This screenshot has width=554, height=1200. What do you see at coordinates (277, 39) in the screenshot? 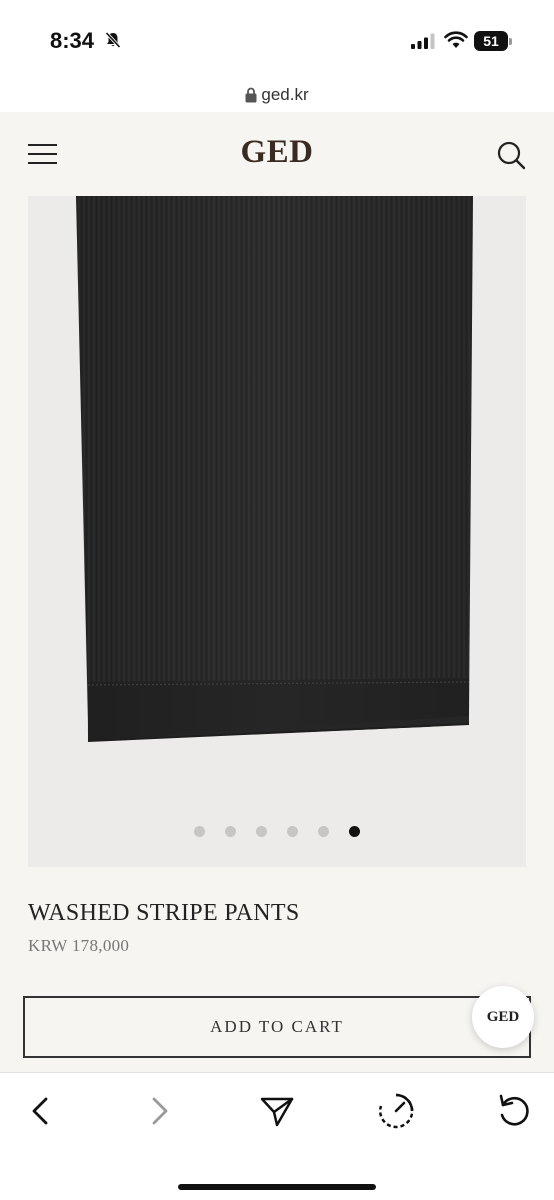
I see `status-bar: 8:34 51` at bounding box center [277, 39].